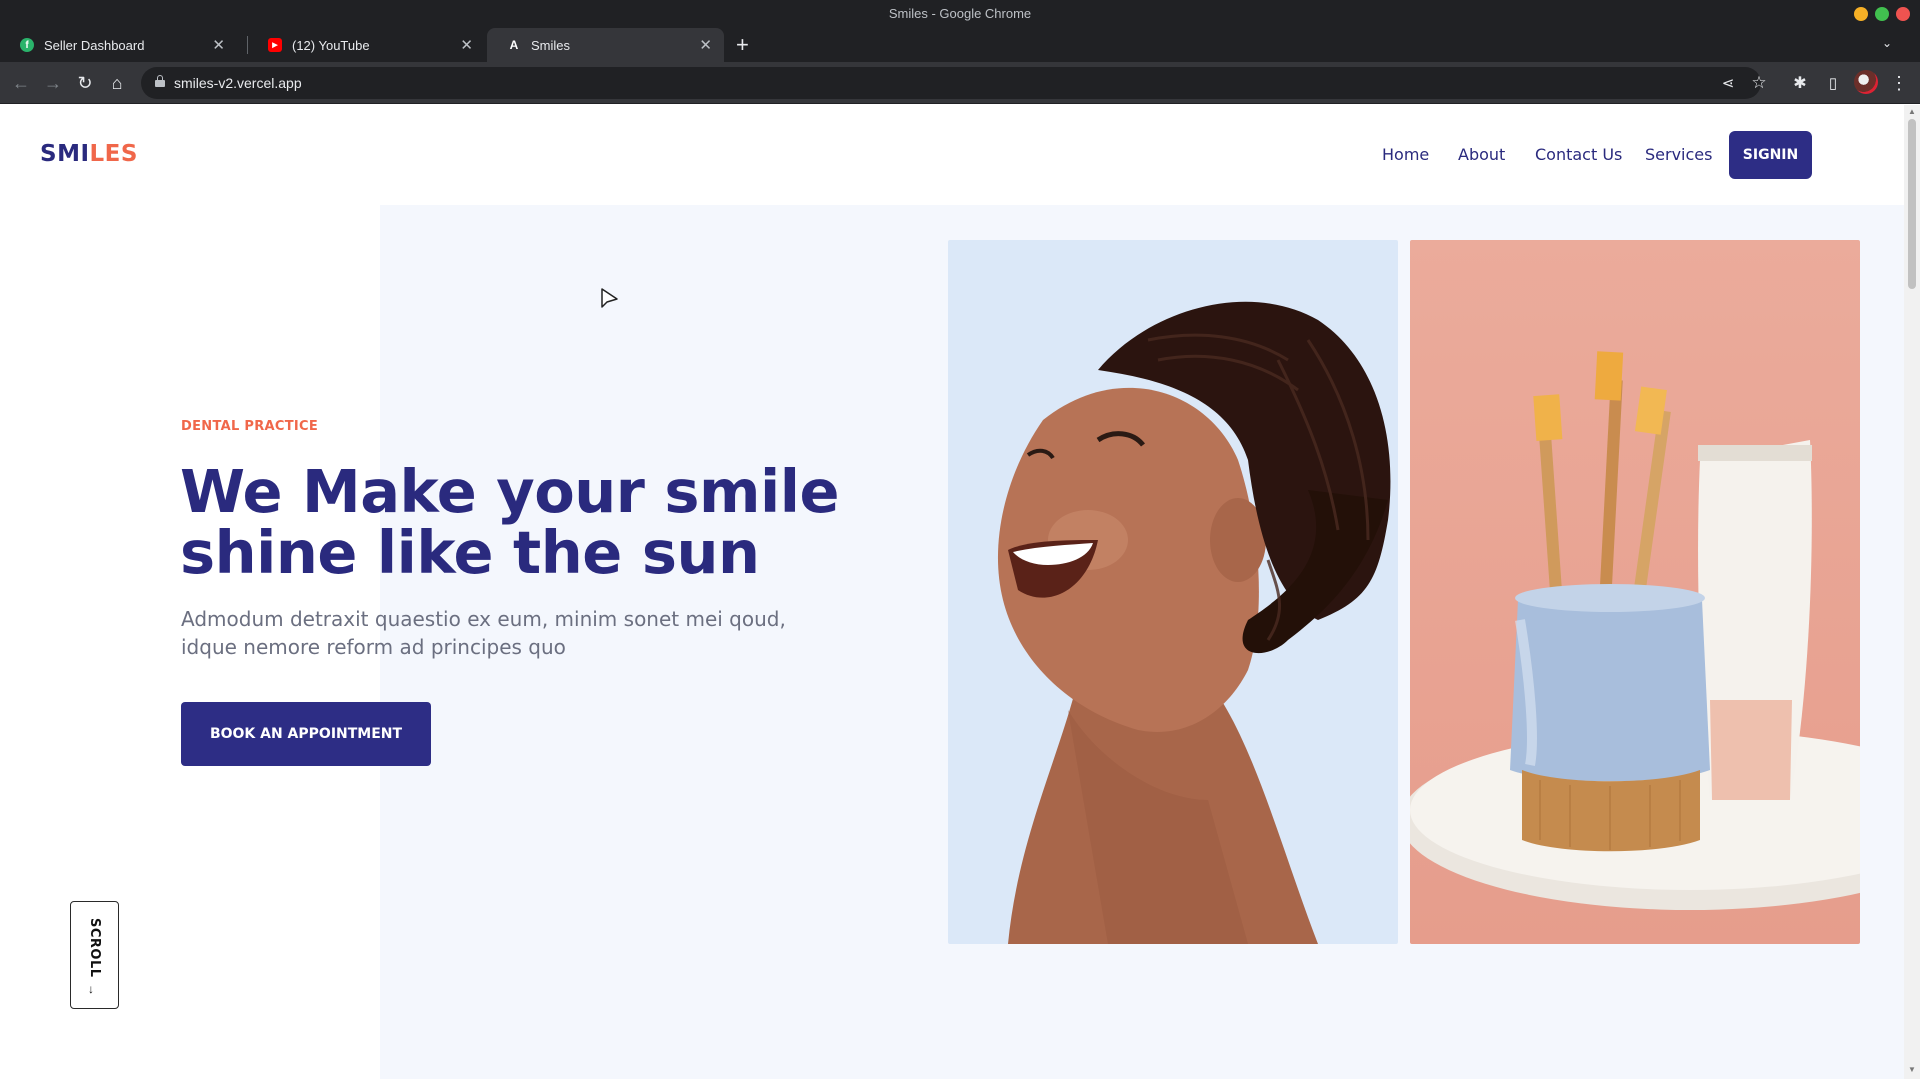 The height and width of the screenshot is (1079, 1920). What do you see at coordinates (551, 45) in the screenshot?
I see `tab-label: Smiles` at bounding box center [551, 45].